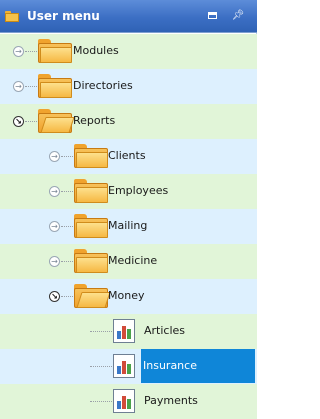  I want to click on tree-item-payments: Payments, so click(128, 401).